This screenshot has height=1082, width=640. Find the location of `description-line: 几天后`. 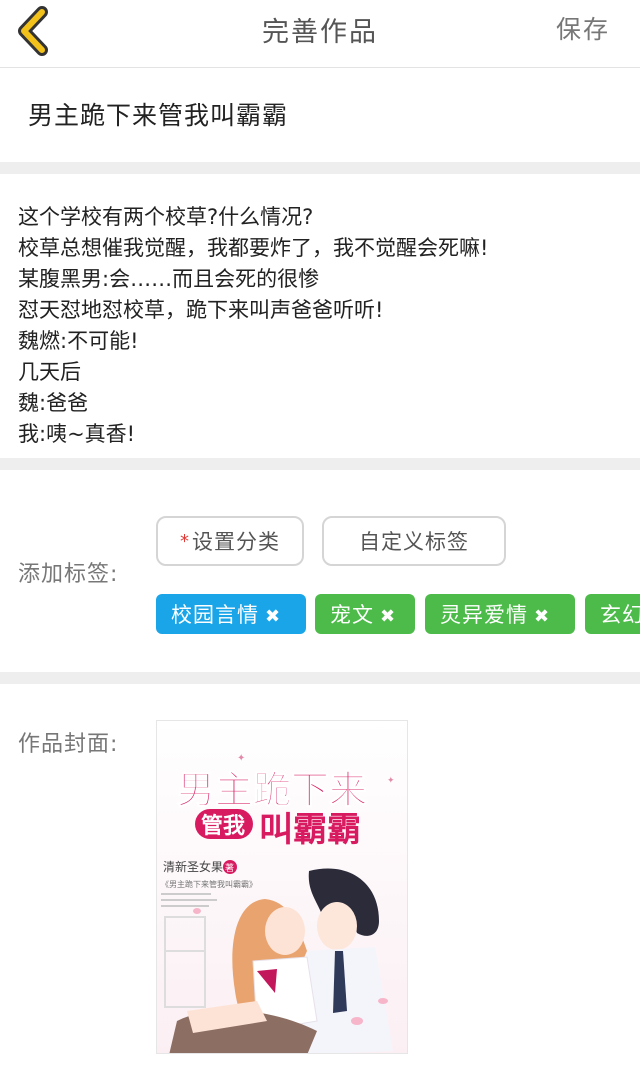

description-line: 几天后 is located at coordinates (49, 372).